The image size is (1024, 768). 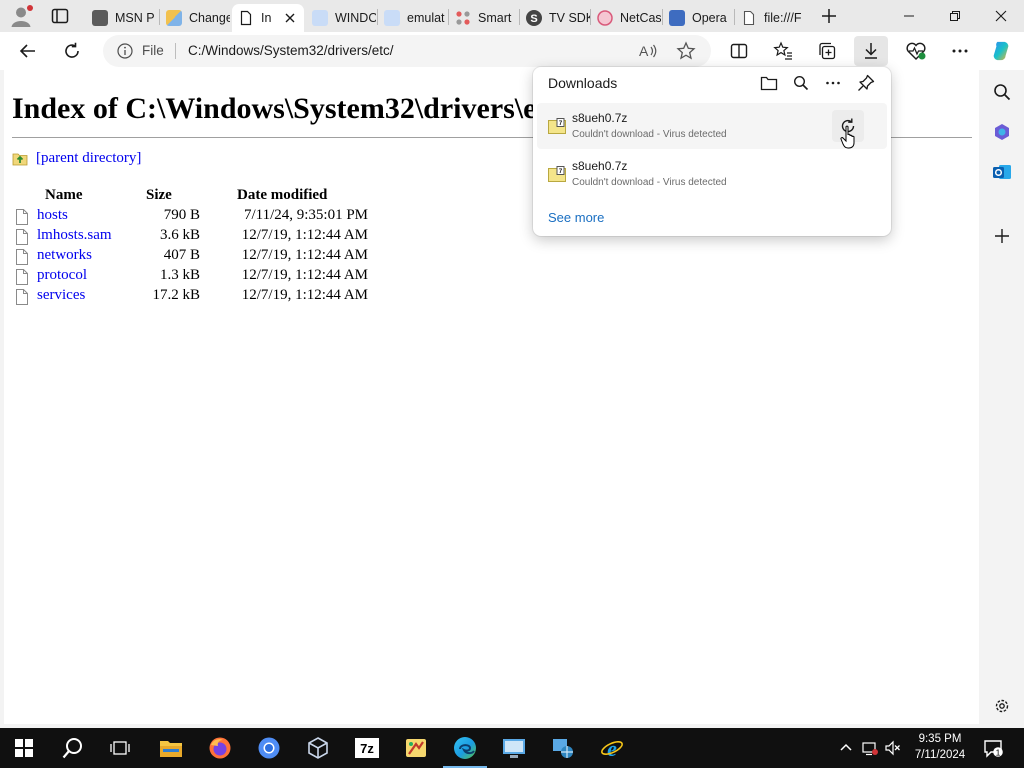 I want to click on tab-tv-sdk: S TV SDK, so click(x=555, y=18).